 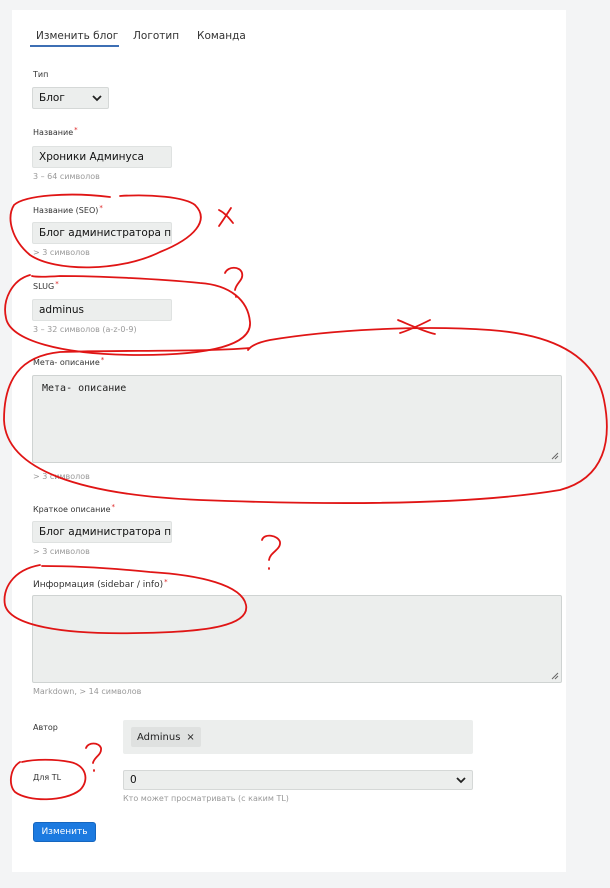 What do you see at coordinates (46, 285) in the screenshot?
I see `slug-label: SLUG*` at bounding box center [46, 285].